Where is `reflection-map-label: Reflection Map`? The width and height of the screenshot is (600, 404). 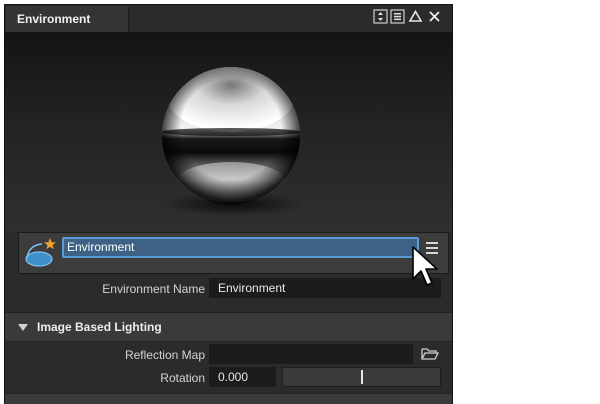
reflection-map-label: Reflection Map is located at coordinates (164, 355).